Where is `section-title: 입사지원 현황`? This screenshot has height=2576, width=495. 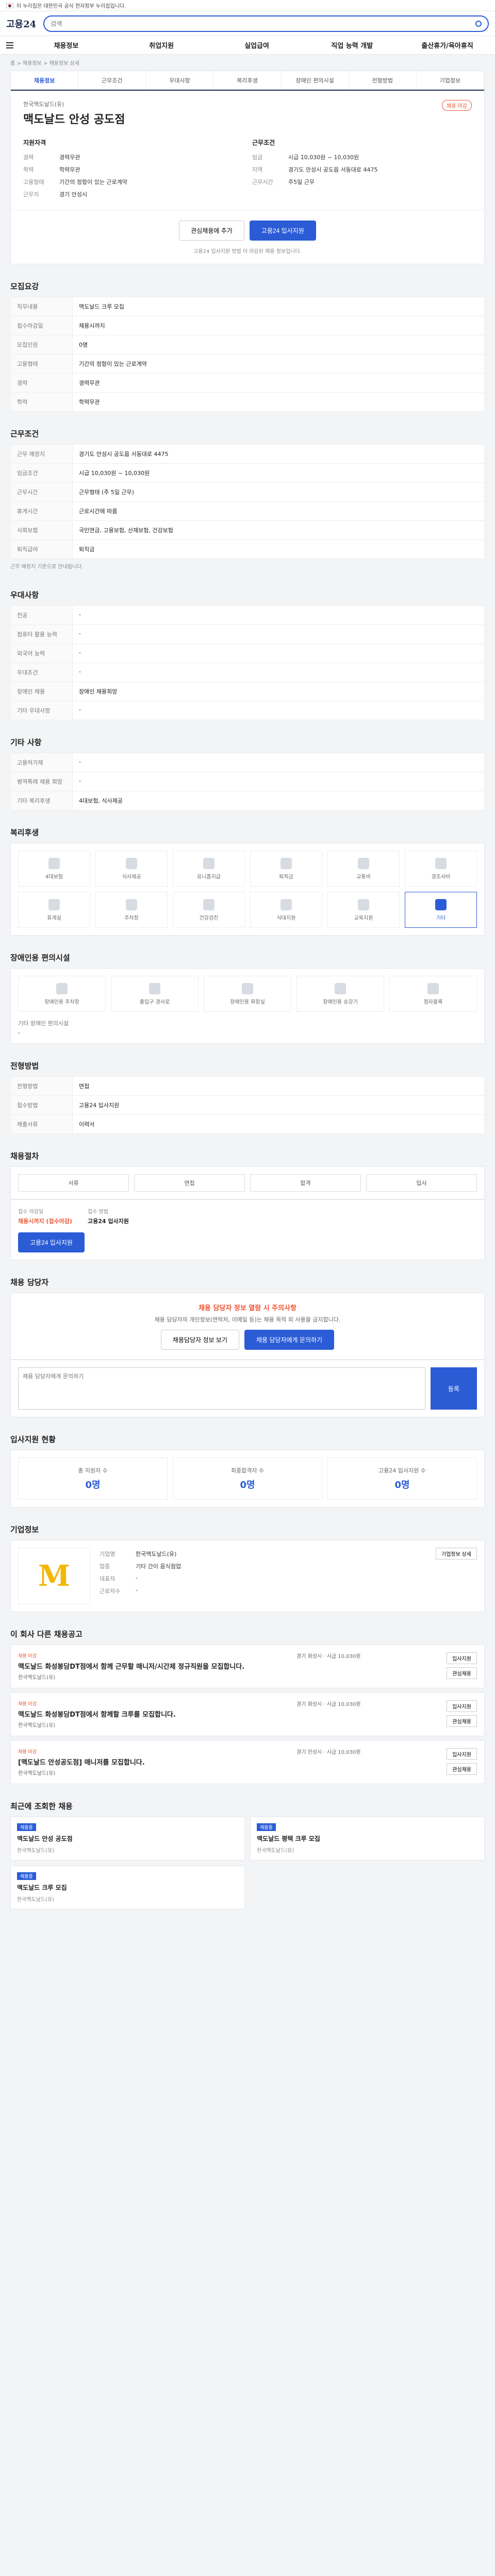 section-title: 입사지원 현황 is located at coordinates (33, 1439).